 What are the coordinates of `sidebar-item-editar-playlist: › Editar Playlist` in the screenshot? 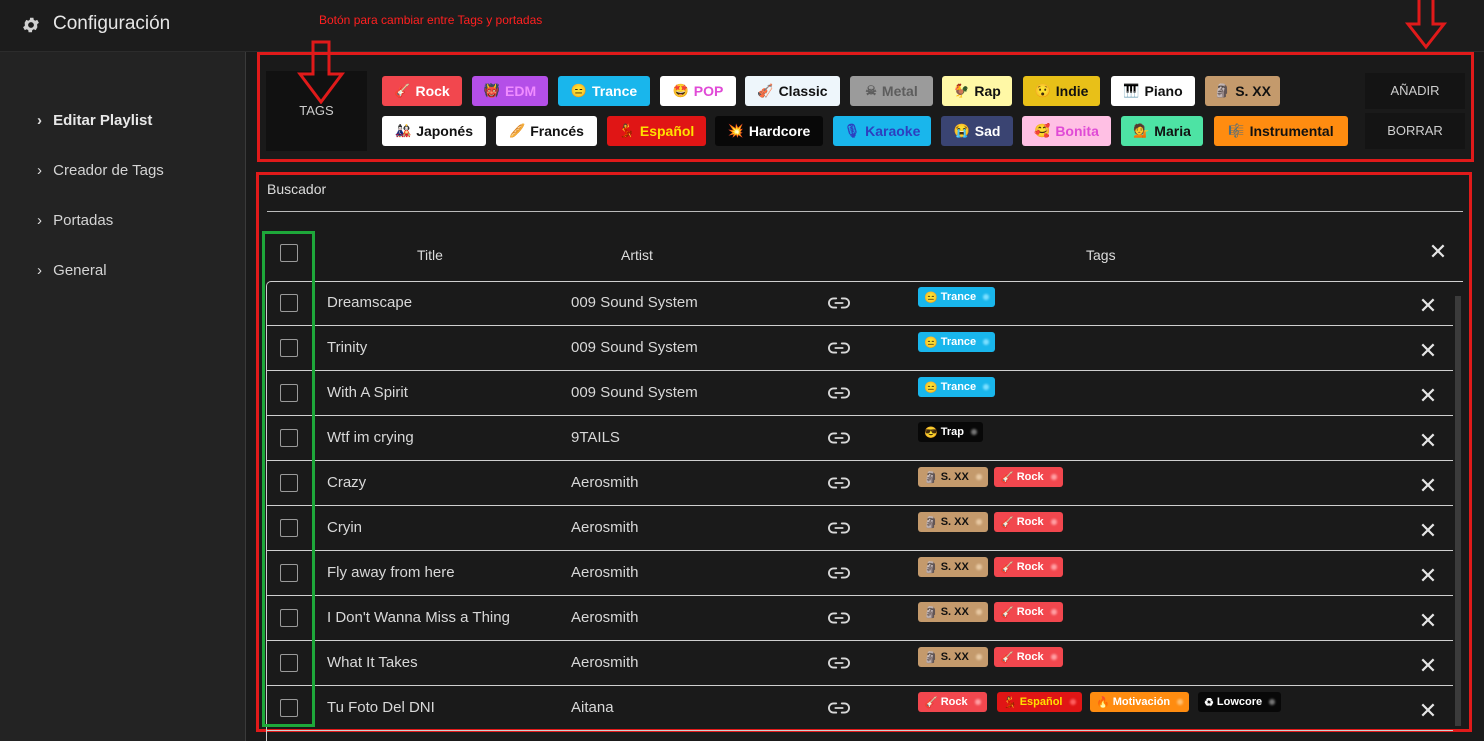 It's located at (94, 120).